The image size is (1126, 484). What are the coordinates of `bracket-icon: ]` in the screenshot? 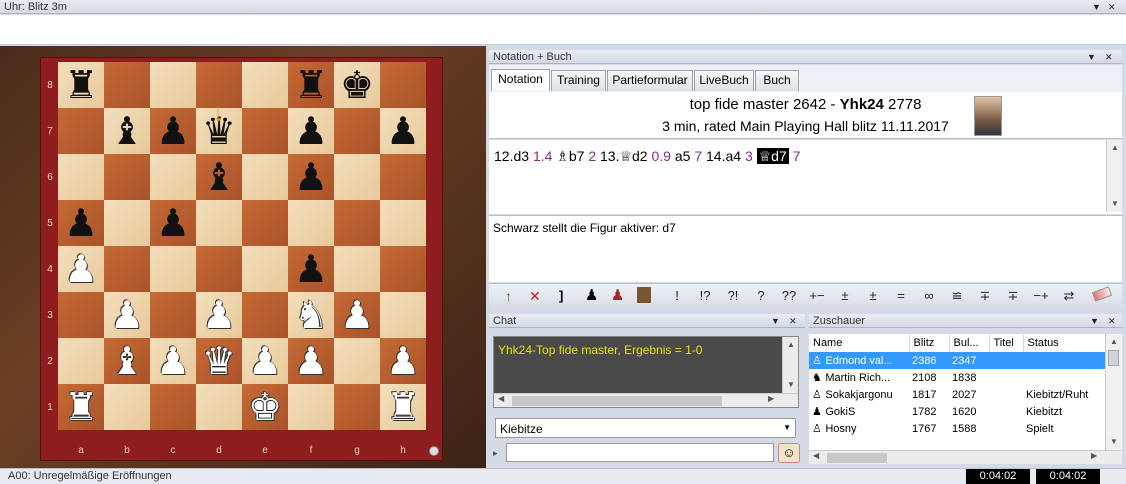 It's located at (561, 295).